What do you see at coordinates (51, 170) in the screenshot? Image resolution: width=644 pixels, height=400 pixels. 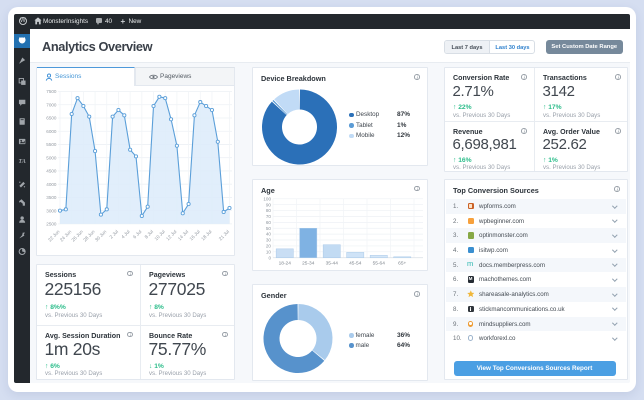 I see `svg-text: 4500` at bounding box center [51, 170].